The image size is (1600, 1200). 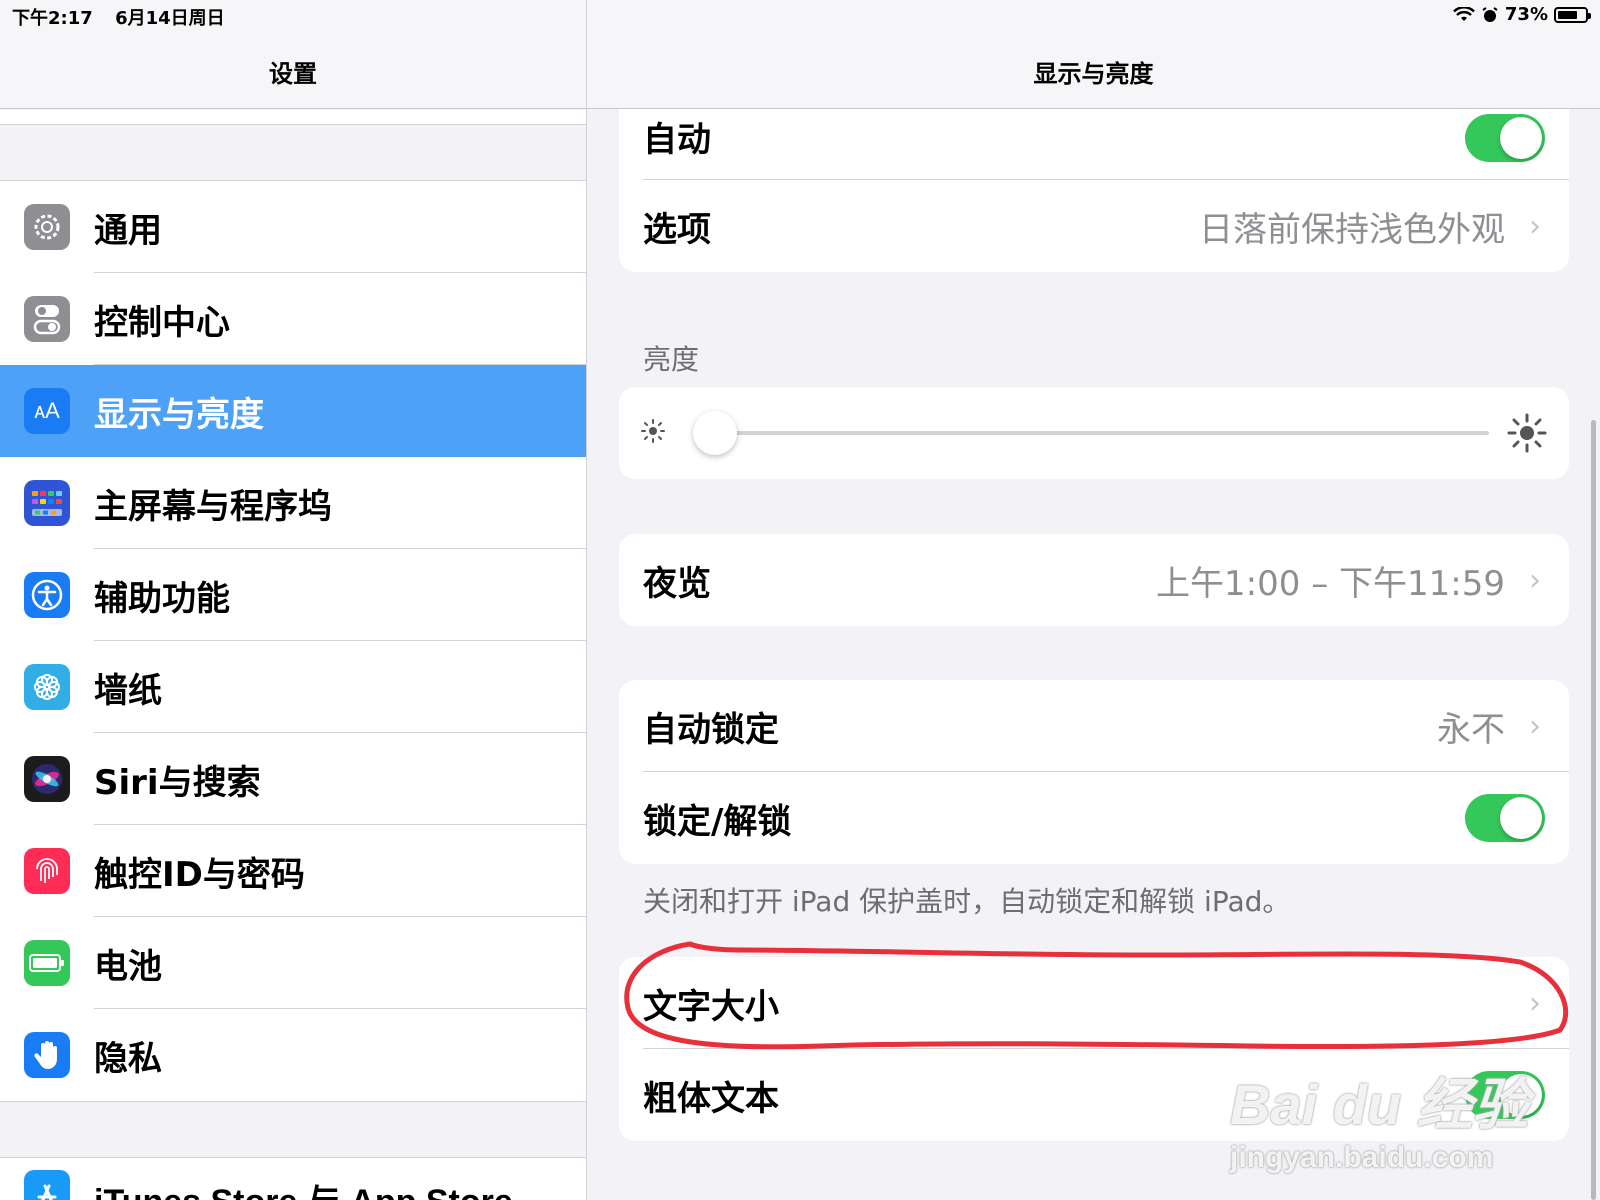 I want to click on battery-icon, so click(x=47, y=963).